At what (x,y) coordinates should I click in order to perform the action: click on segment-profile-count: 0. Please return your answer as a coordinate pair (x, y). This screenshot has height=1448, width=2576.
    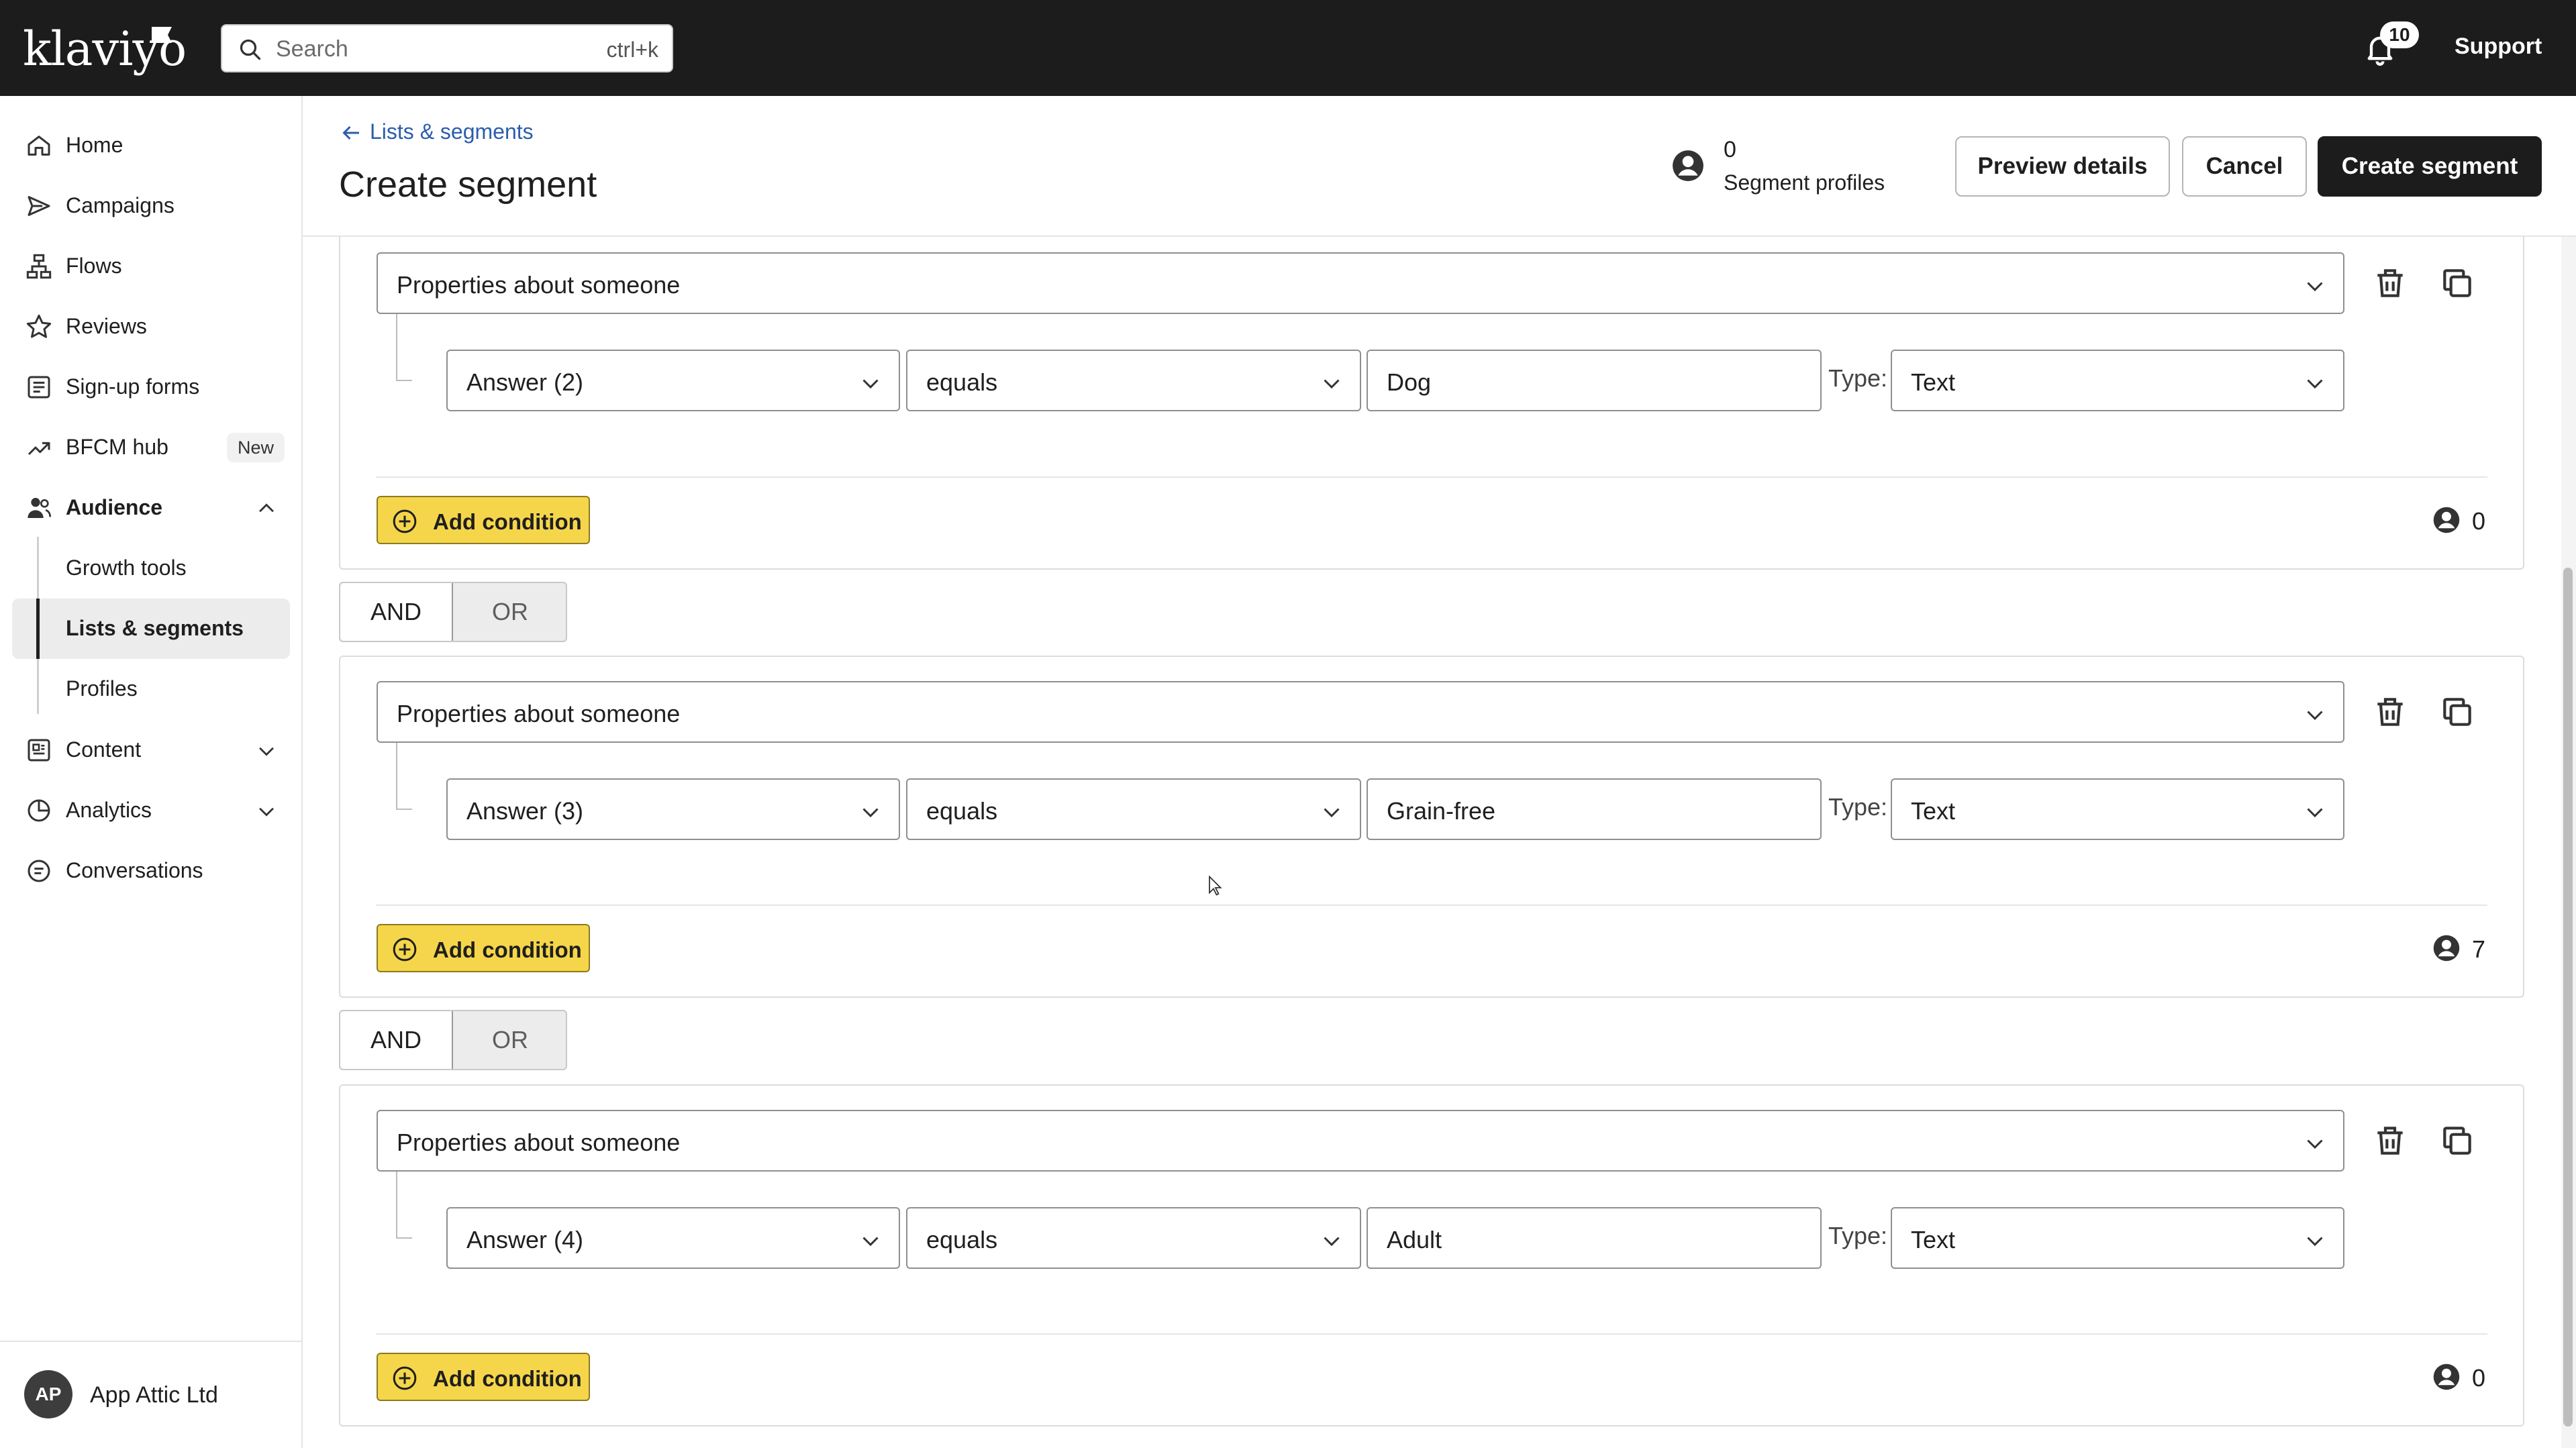
    Looking at the image, I should click on (1730, 149).